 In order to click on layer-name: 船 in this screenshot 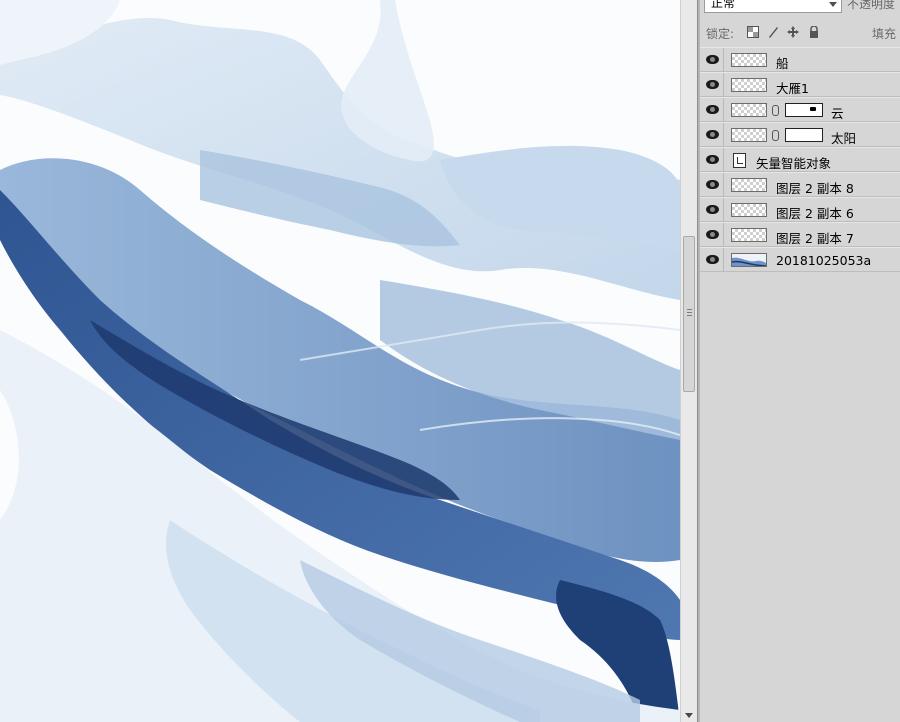, I will do `click(782, 63)`.